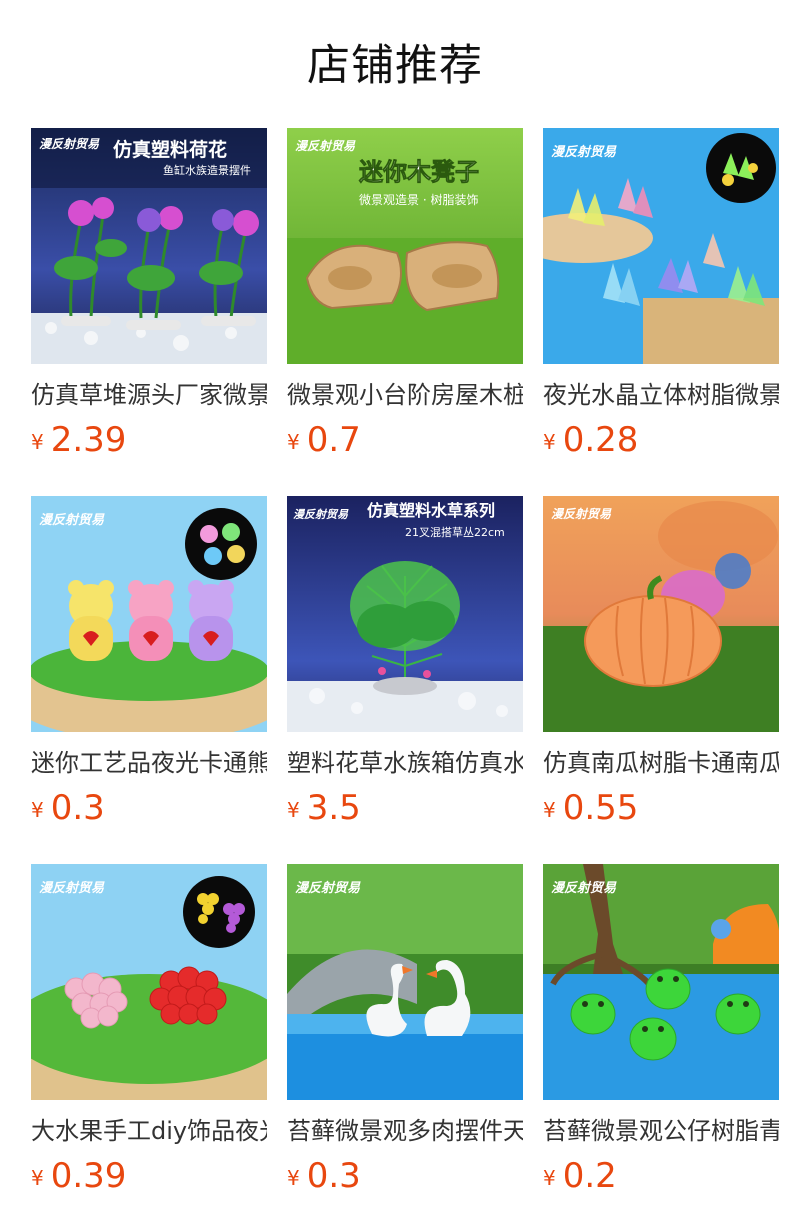 The image size is (790, 1232). What do you see at coordinates (405, 395) in the screenshot?
I see `product-name: 微景观小台阶房屋木桩` at bounding box center [405, 395].